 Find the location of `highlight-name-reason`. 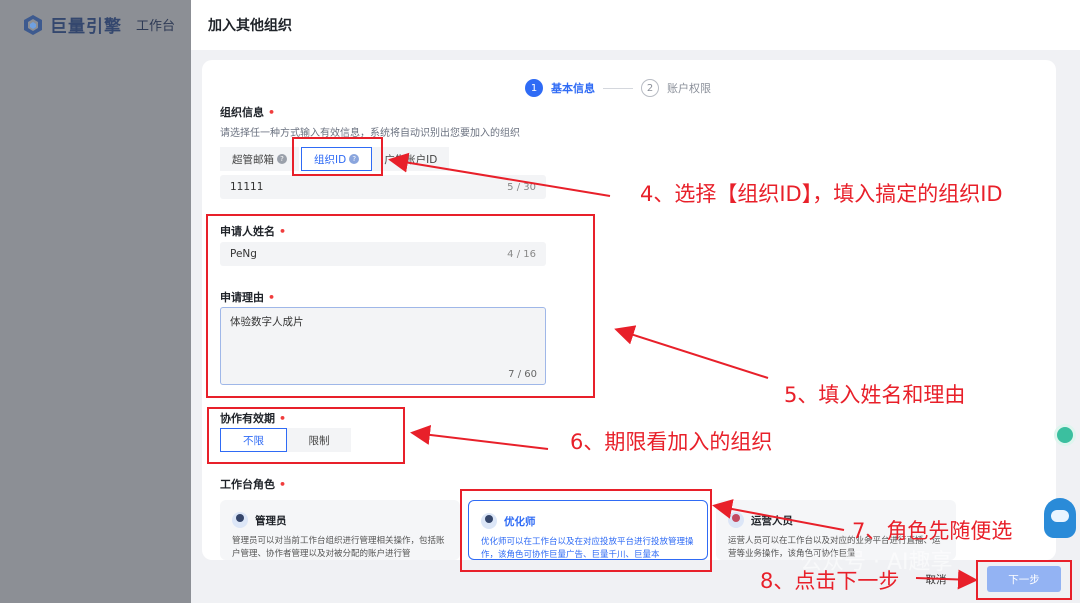

highlight-name-reason is located at coordinates (400, 306).